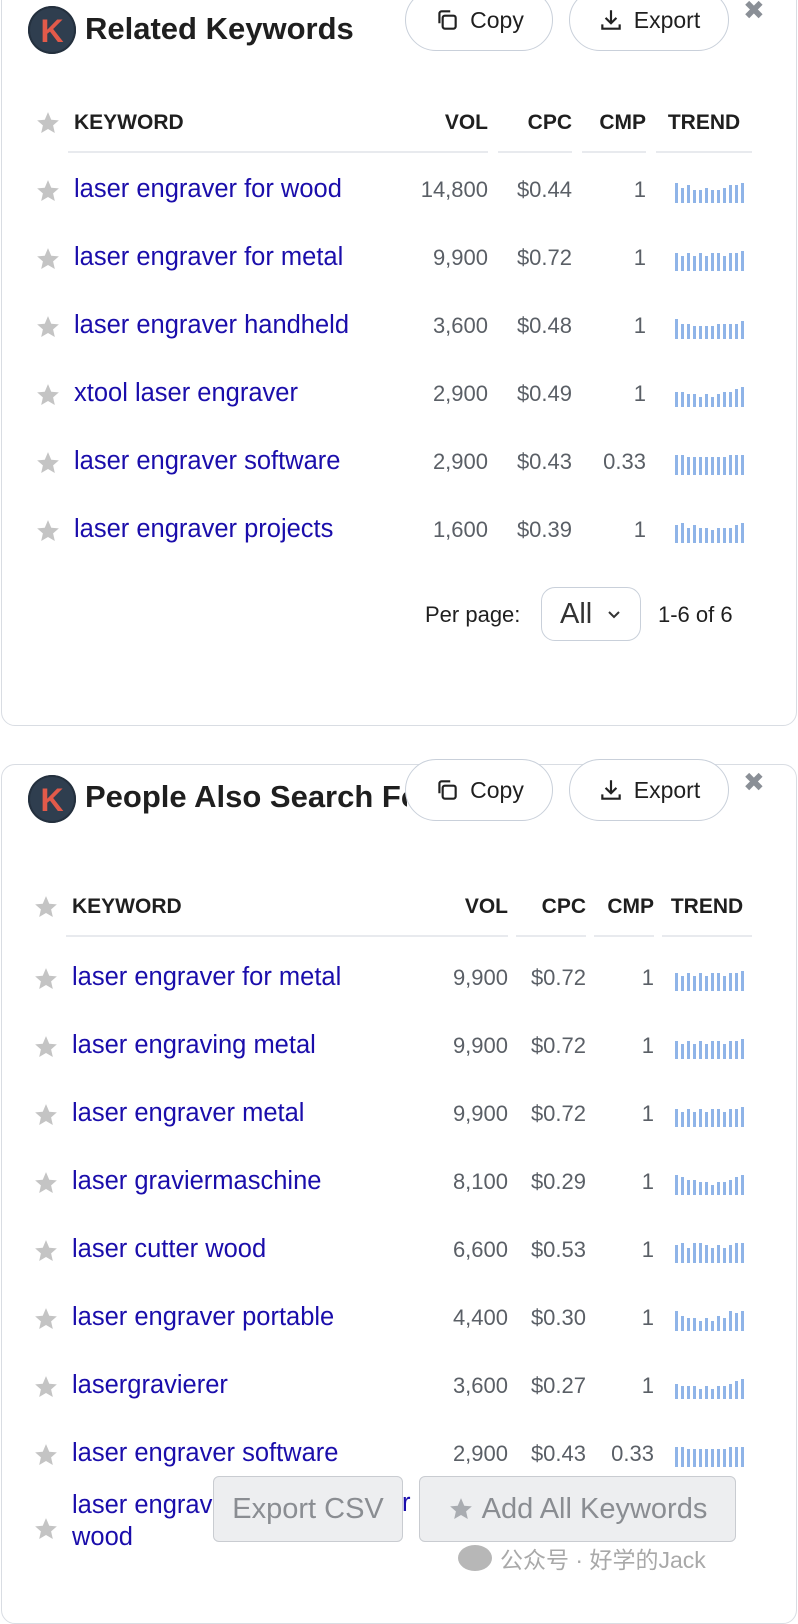 The image size is (798, 1624). I want to click on keyword-link: laser engraver for wood, so click(208, 189).